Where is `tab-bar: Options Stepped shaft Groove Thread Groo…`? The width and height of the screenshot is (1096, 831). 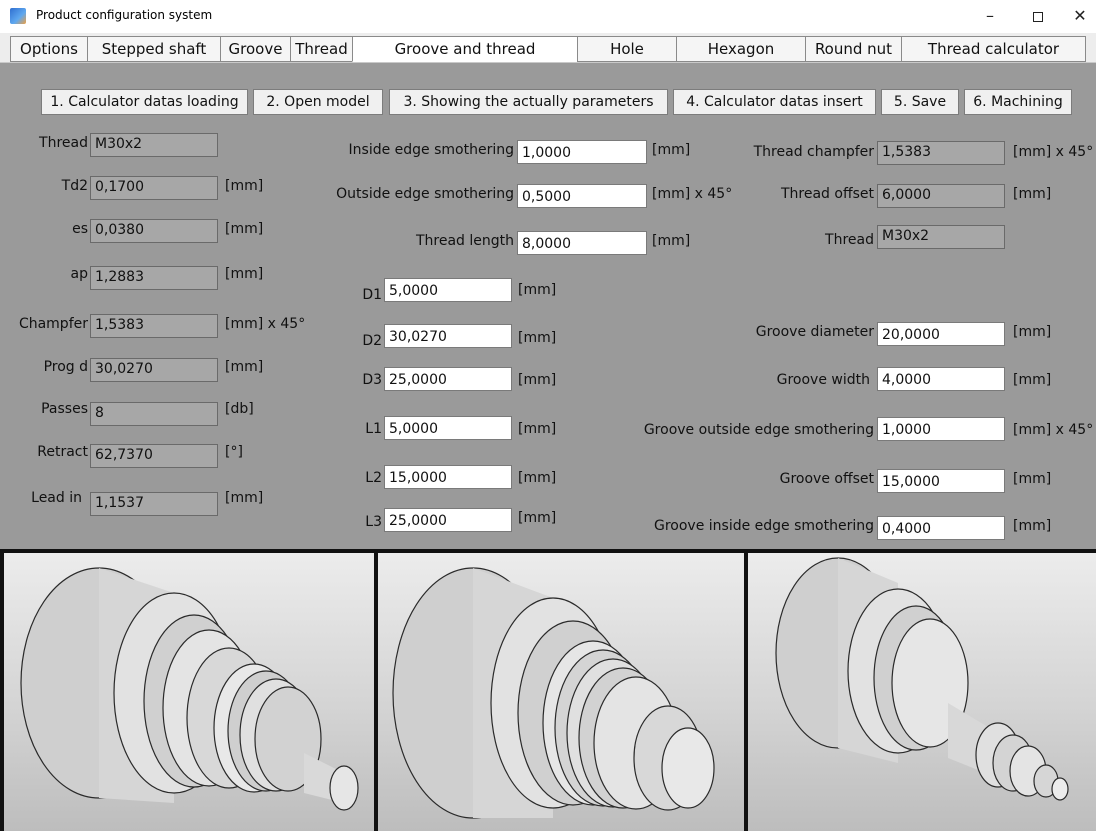 tab-bar: Options Stepped shaft Groove Thread Groo… is located at coordinates (548, 48).